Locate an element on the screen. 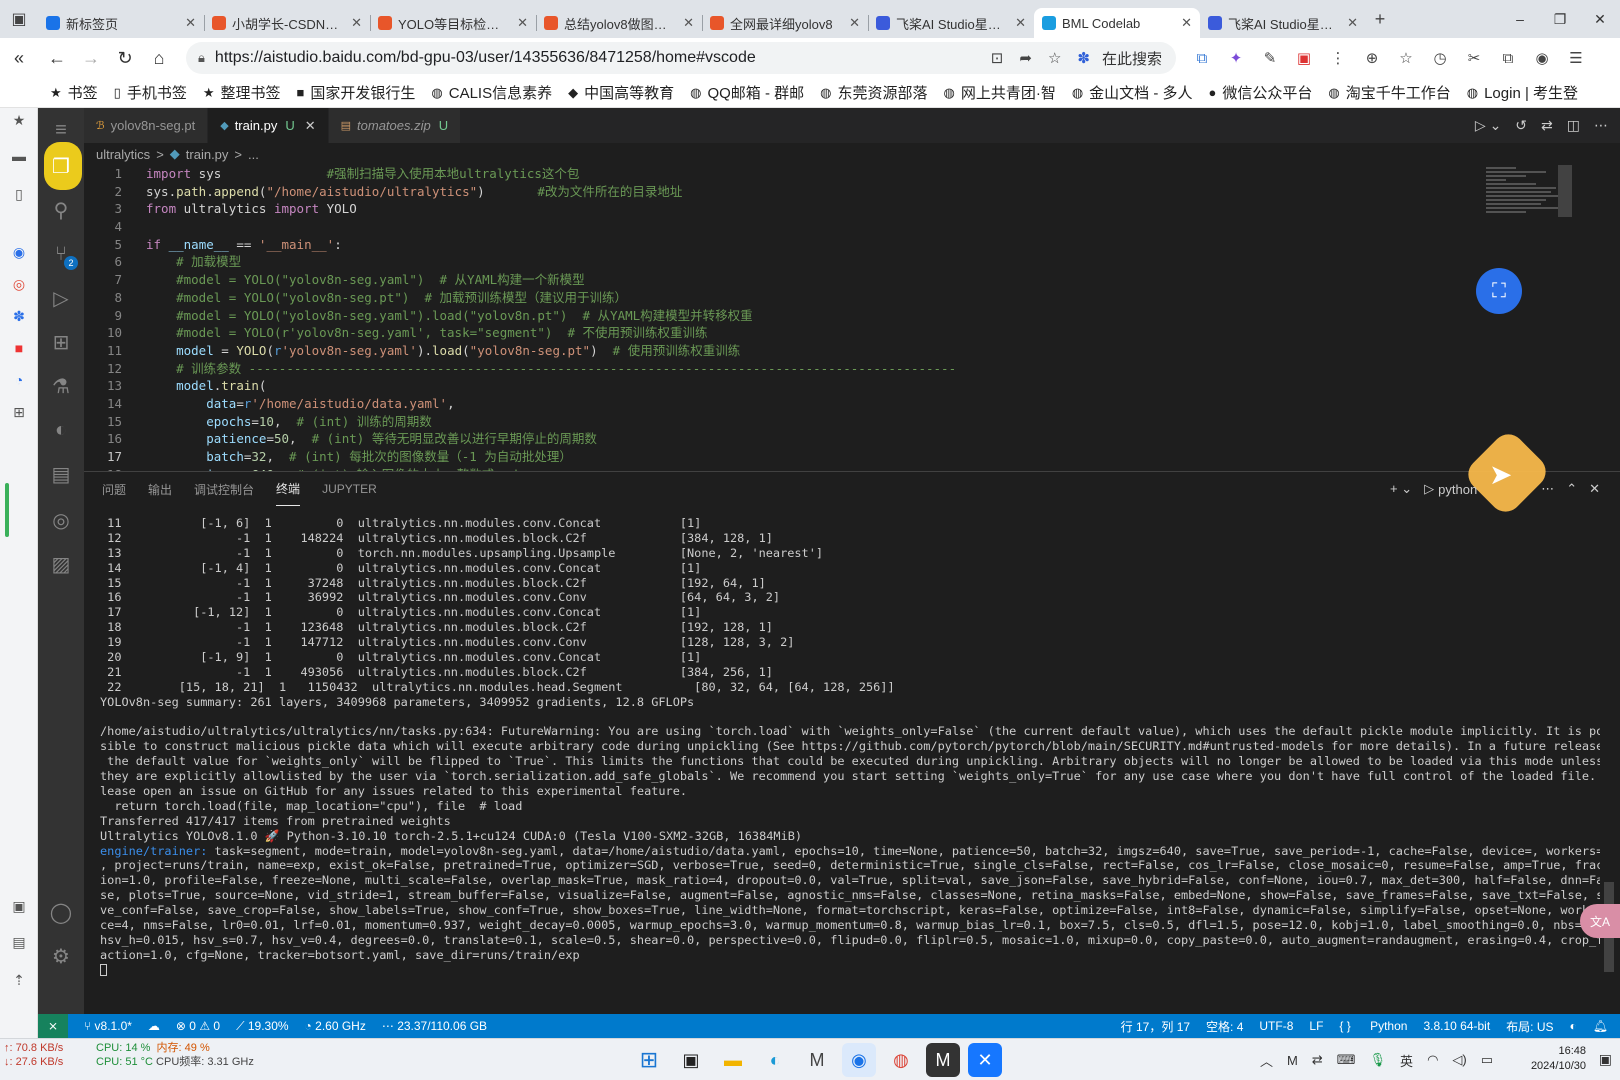 This screenshot has width=1620, height=1080. notebook-icon: ▤ is located at coordinates (61, 474).